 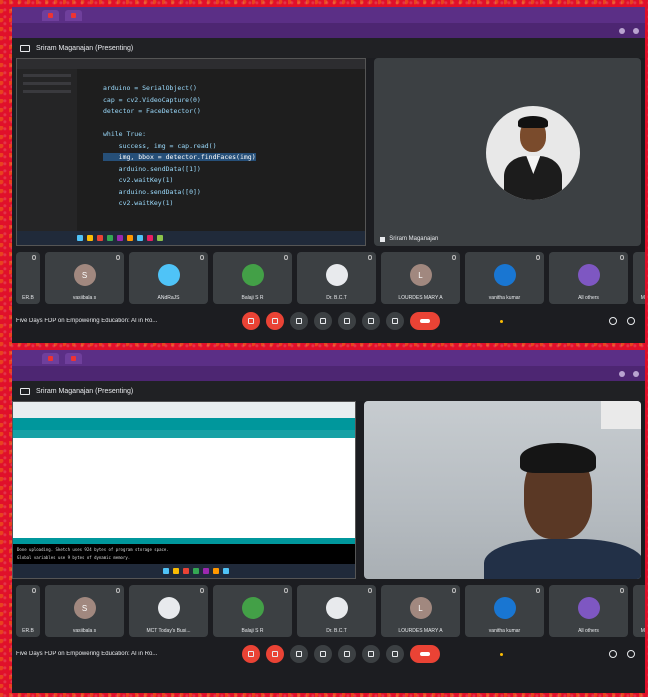 I want to click on code-text: while True:, so click(x=125, y=134).